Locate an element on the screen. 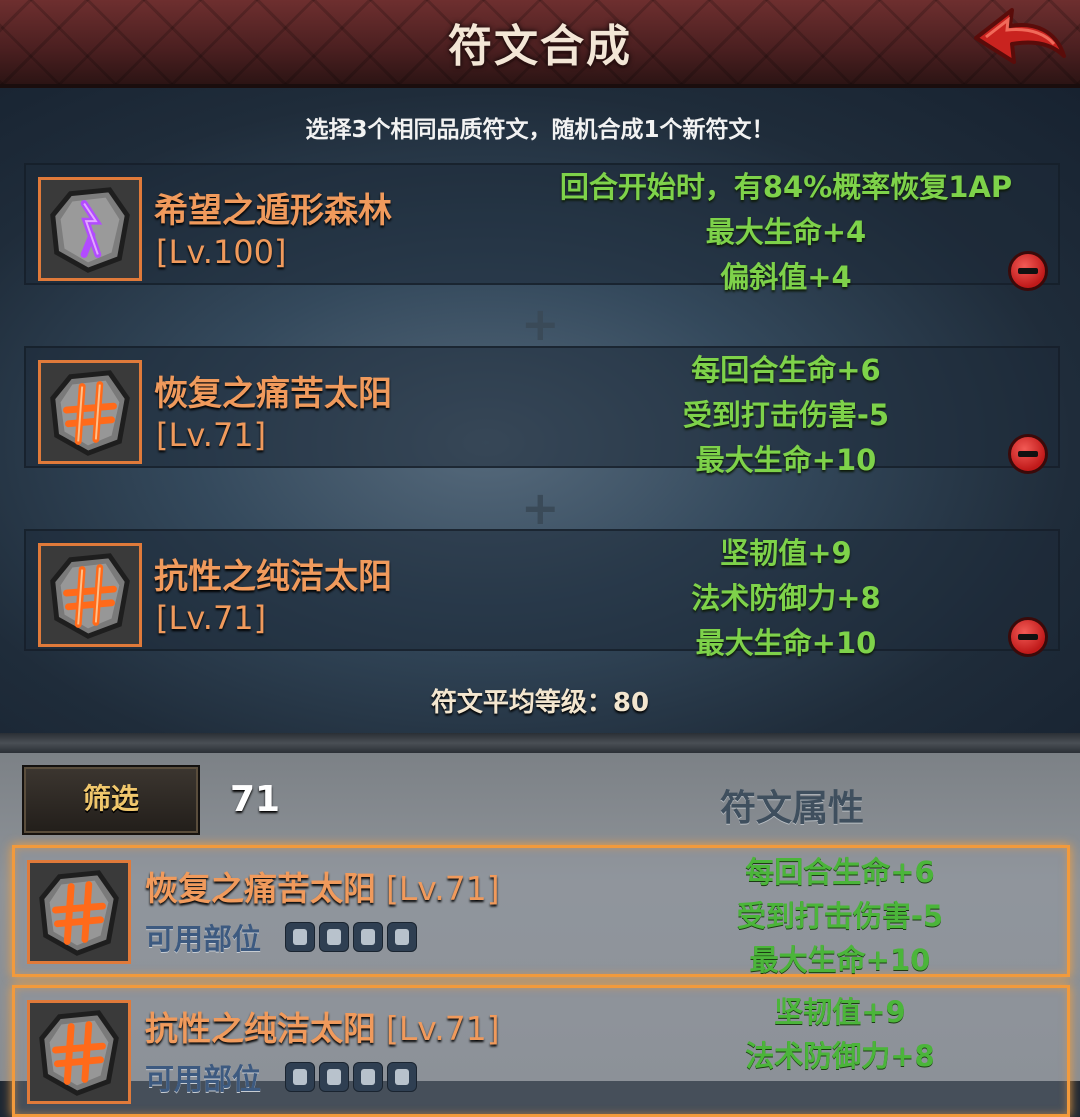  rune-name: 抗性之纯洁太阳 is located at coordinates (273, 577).